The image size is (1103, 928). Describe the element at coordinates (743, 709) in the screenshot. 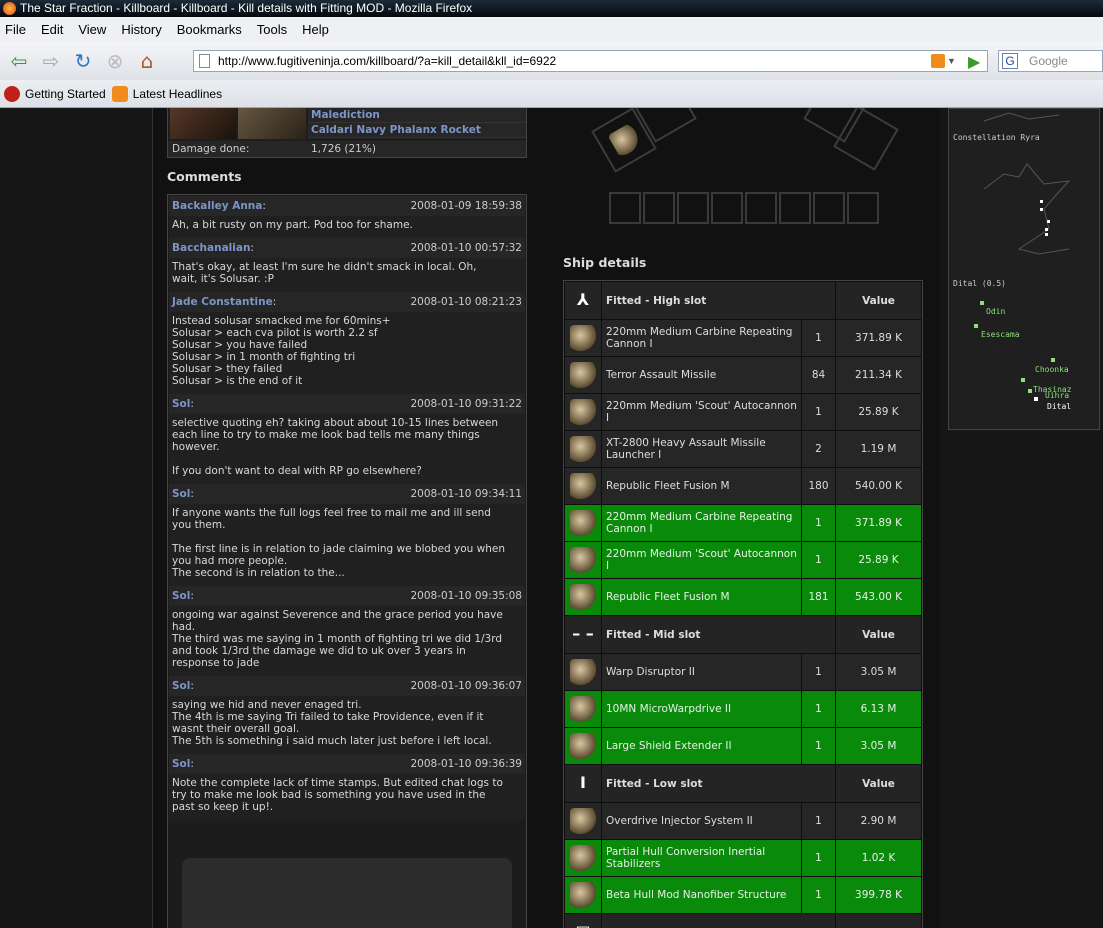

I see `item-row: 10MN MicroWarpdrive II 1 6.13 M` at that location.